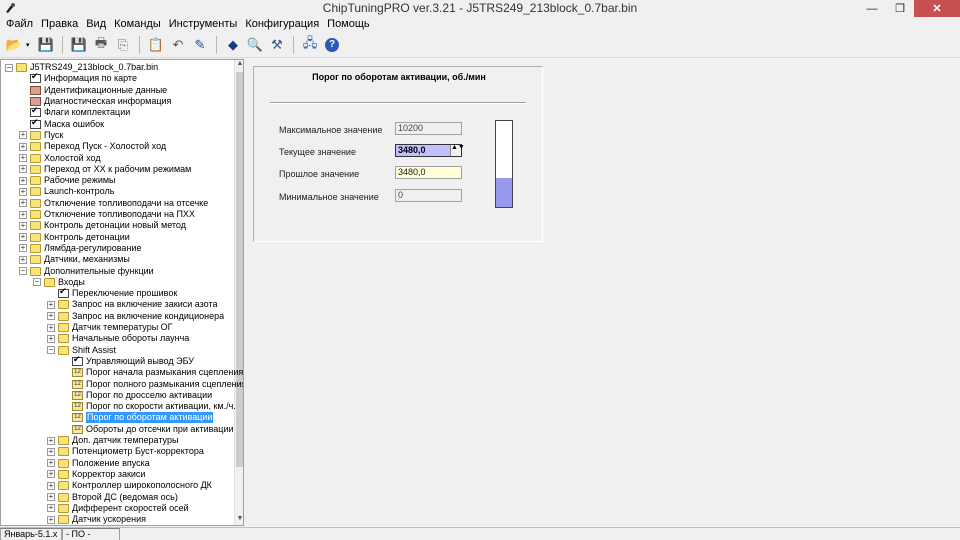  I want to click on tree-item: + Запрос на включение закиси азота, so click(132, 304).